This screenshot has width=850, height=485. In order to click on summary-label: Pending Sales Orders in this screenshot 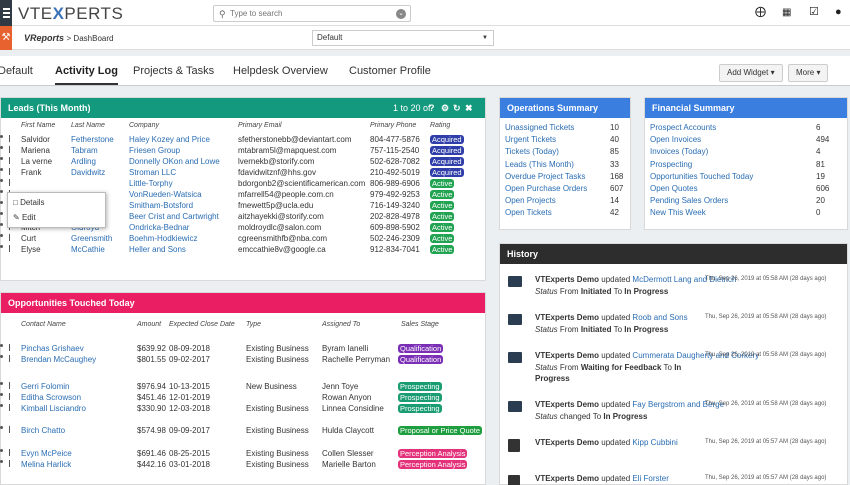, I will do `click(689, 200)`.